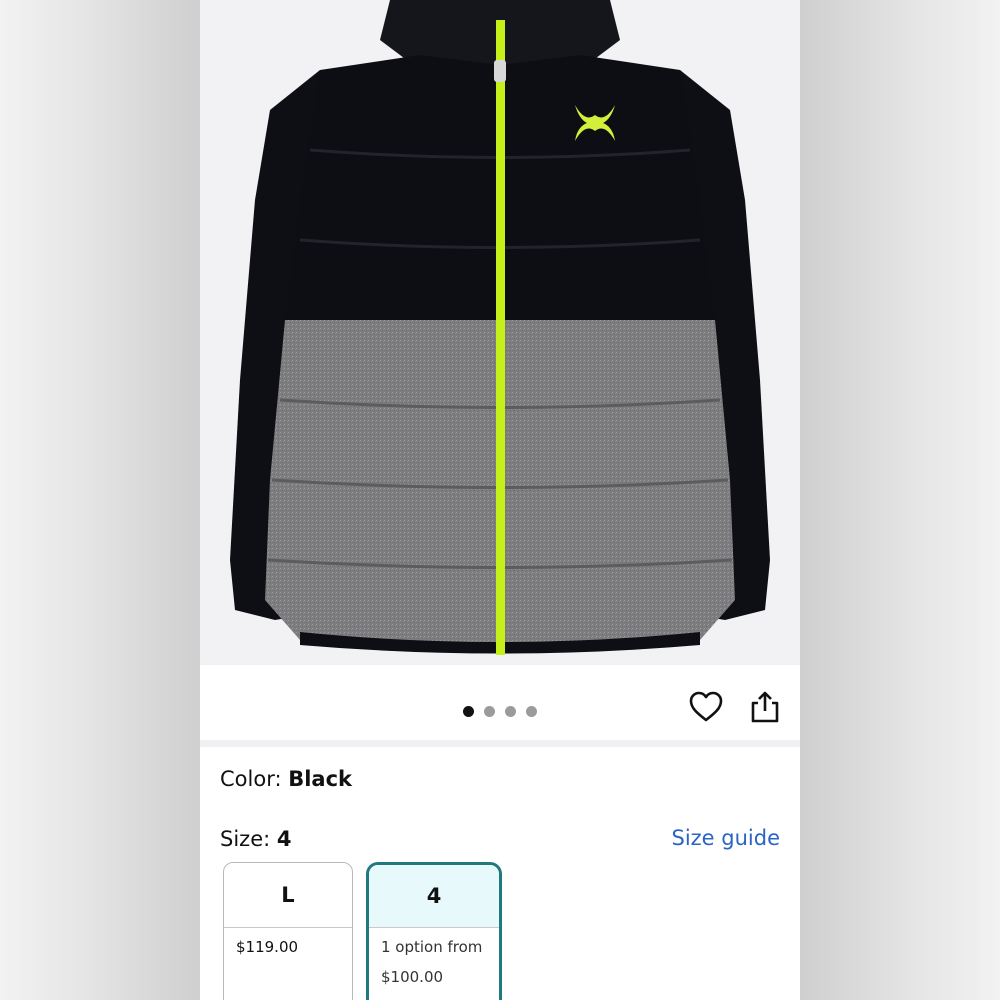 This screenshot has height=1000, width=1000. I want to click on size-option-price: $119.00, so click(267, 947).